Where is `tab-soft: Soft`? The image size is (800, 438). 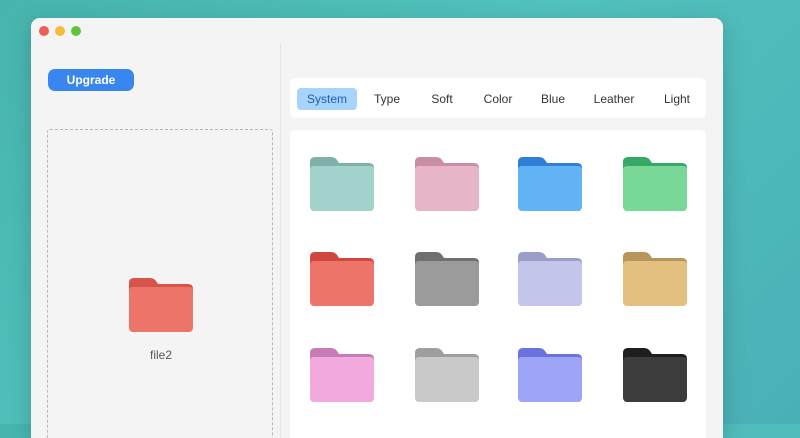 tab-soft: Soft is located at coordinates (442, 99).